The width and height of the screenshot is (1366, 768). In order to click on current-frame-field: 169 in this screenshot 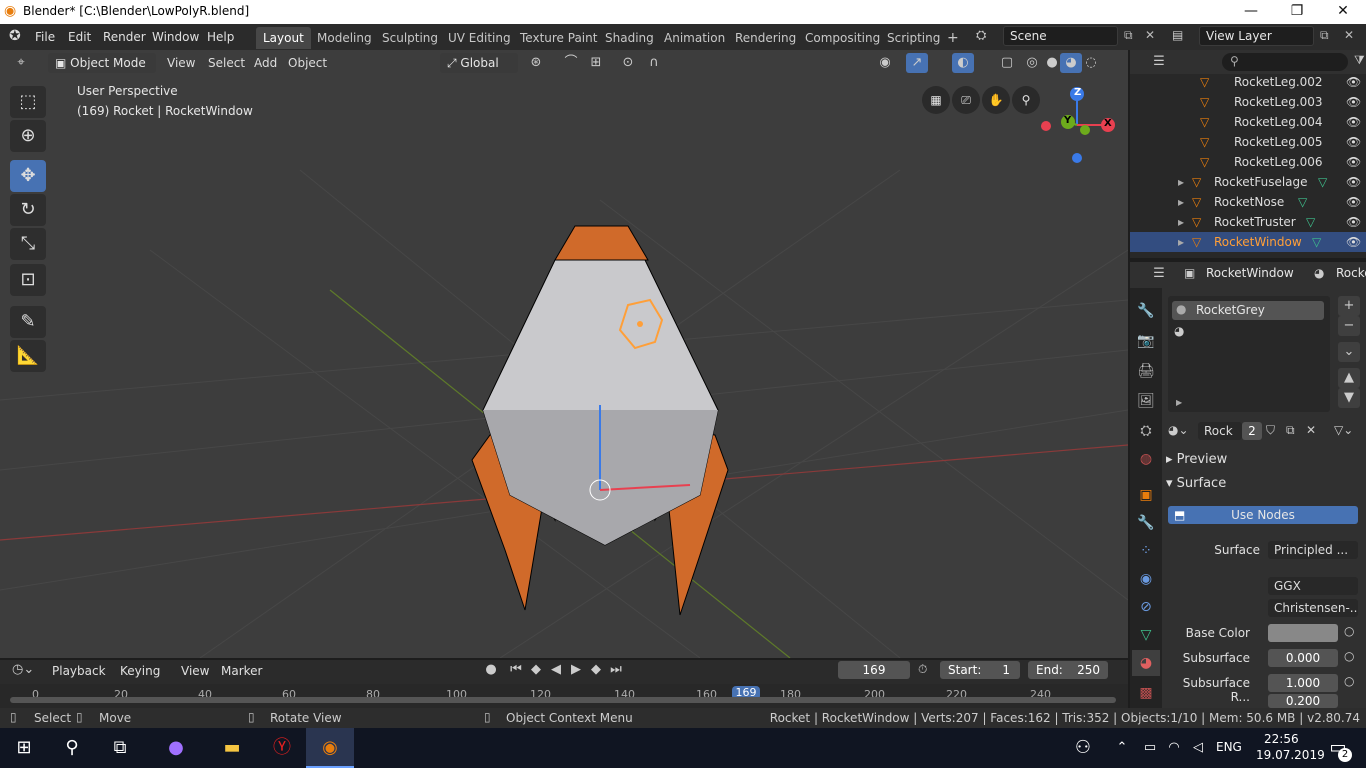, I will do `click(874, 670)`.